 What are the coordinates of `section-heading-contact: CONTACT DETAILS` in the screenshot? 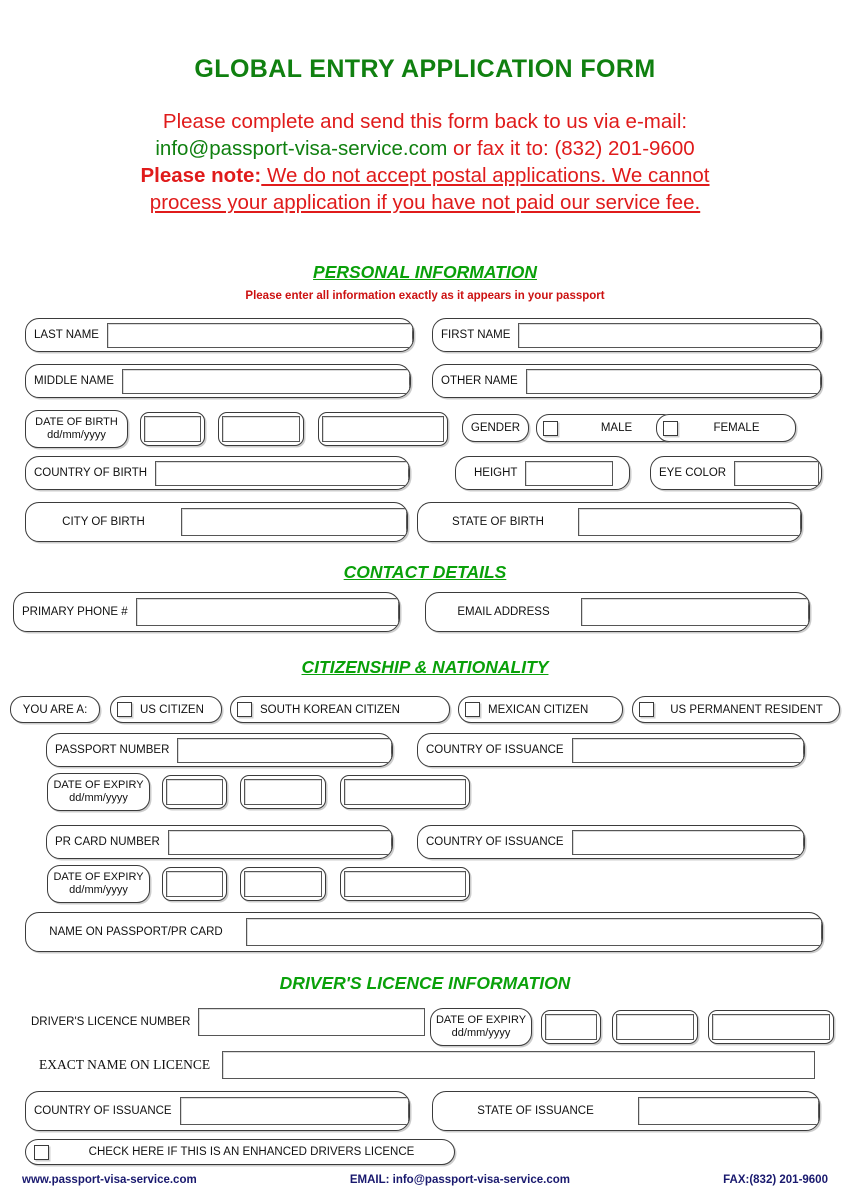 It's located at (425, 572).